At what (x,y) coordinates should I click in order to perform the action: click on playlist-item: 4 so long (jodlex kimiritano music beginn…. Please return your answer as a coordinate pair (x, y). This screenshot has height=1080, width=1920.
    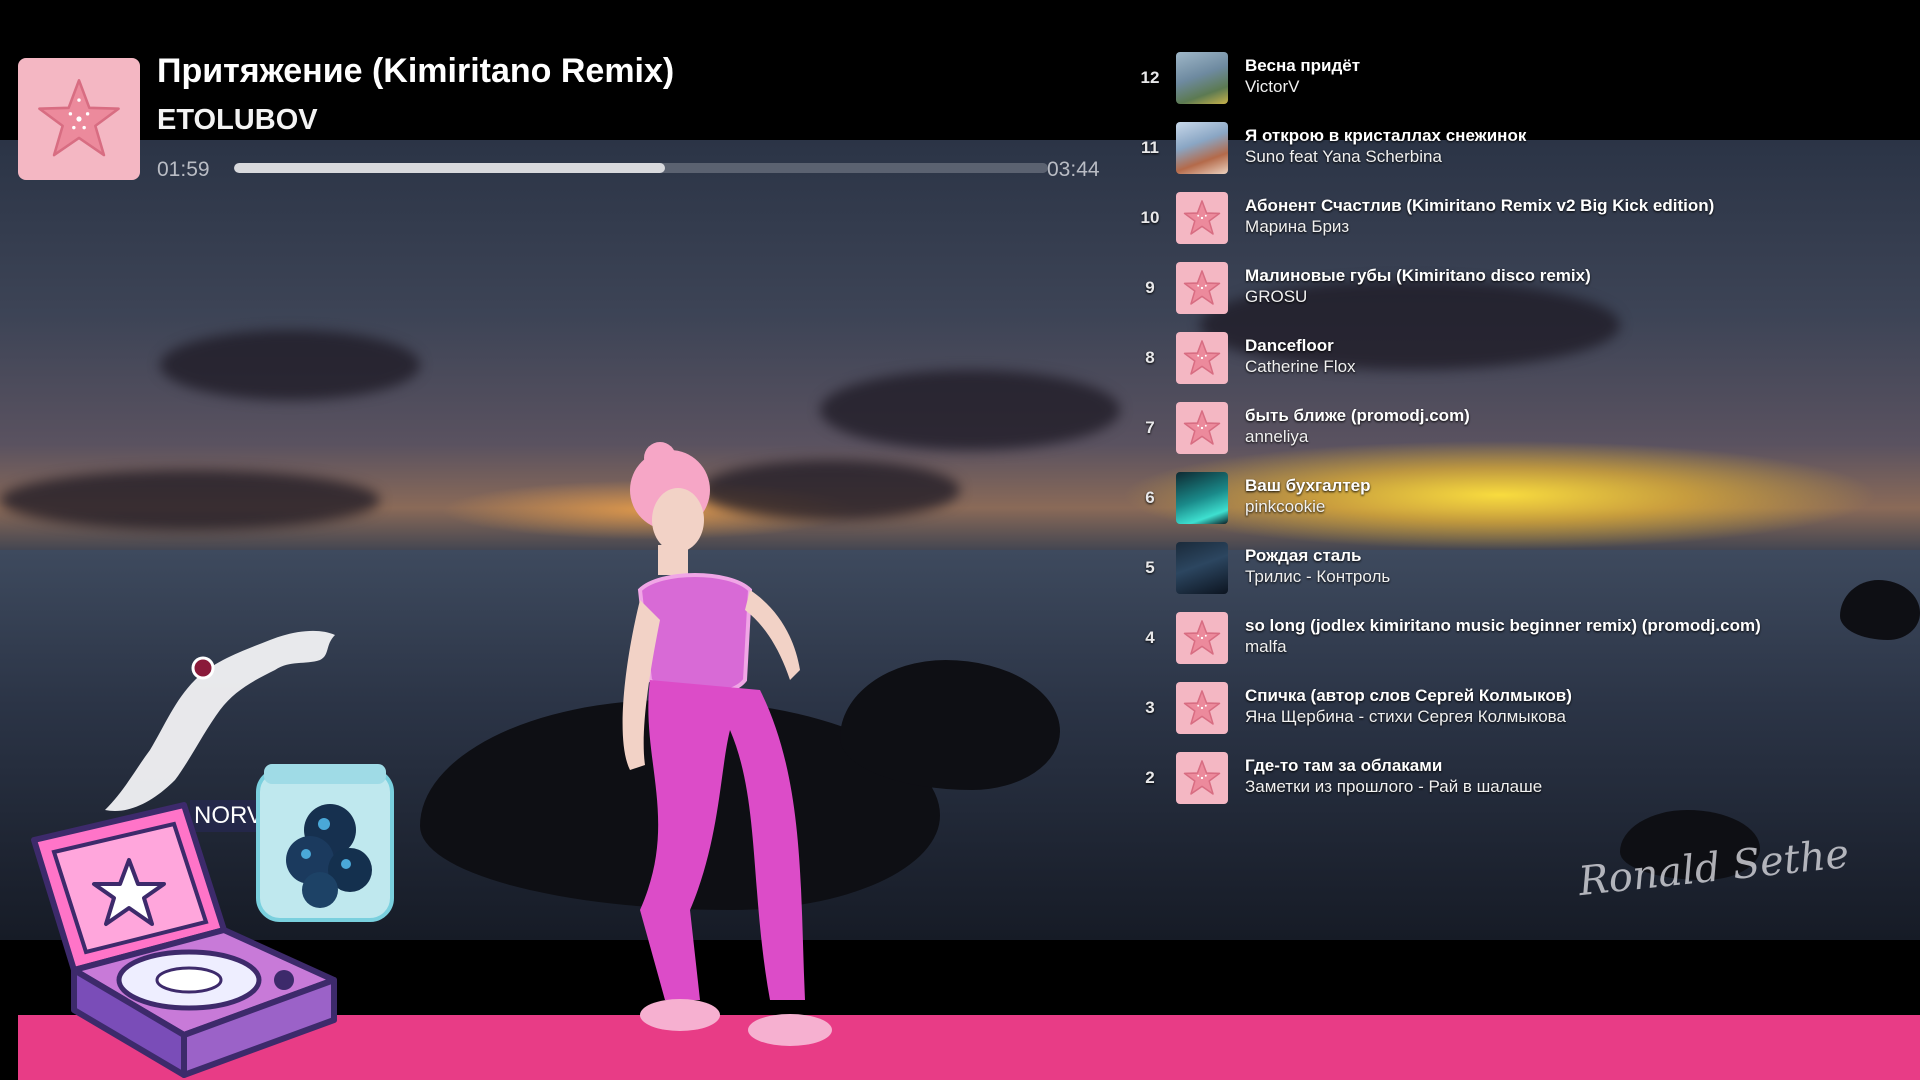
    Looking at the image, I should click on (1520, 647).